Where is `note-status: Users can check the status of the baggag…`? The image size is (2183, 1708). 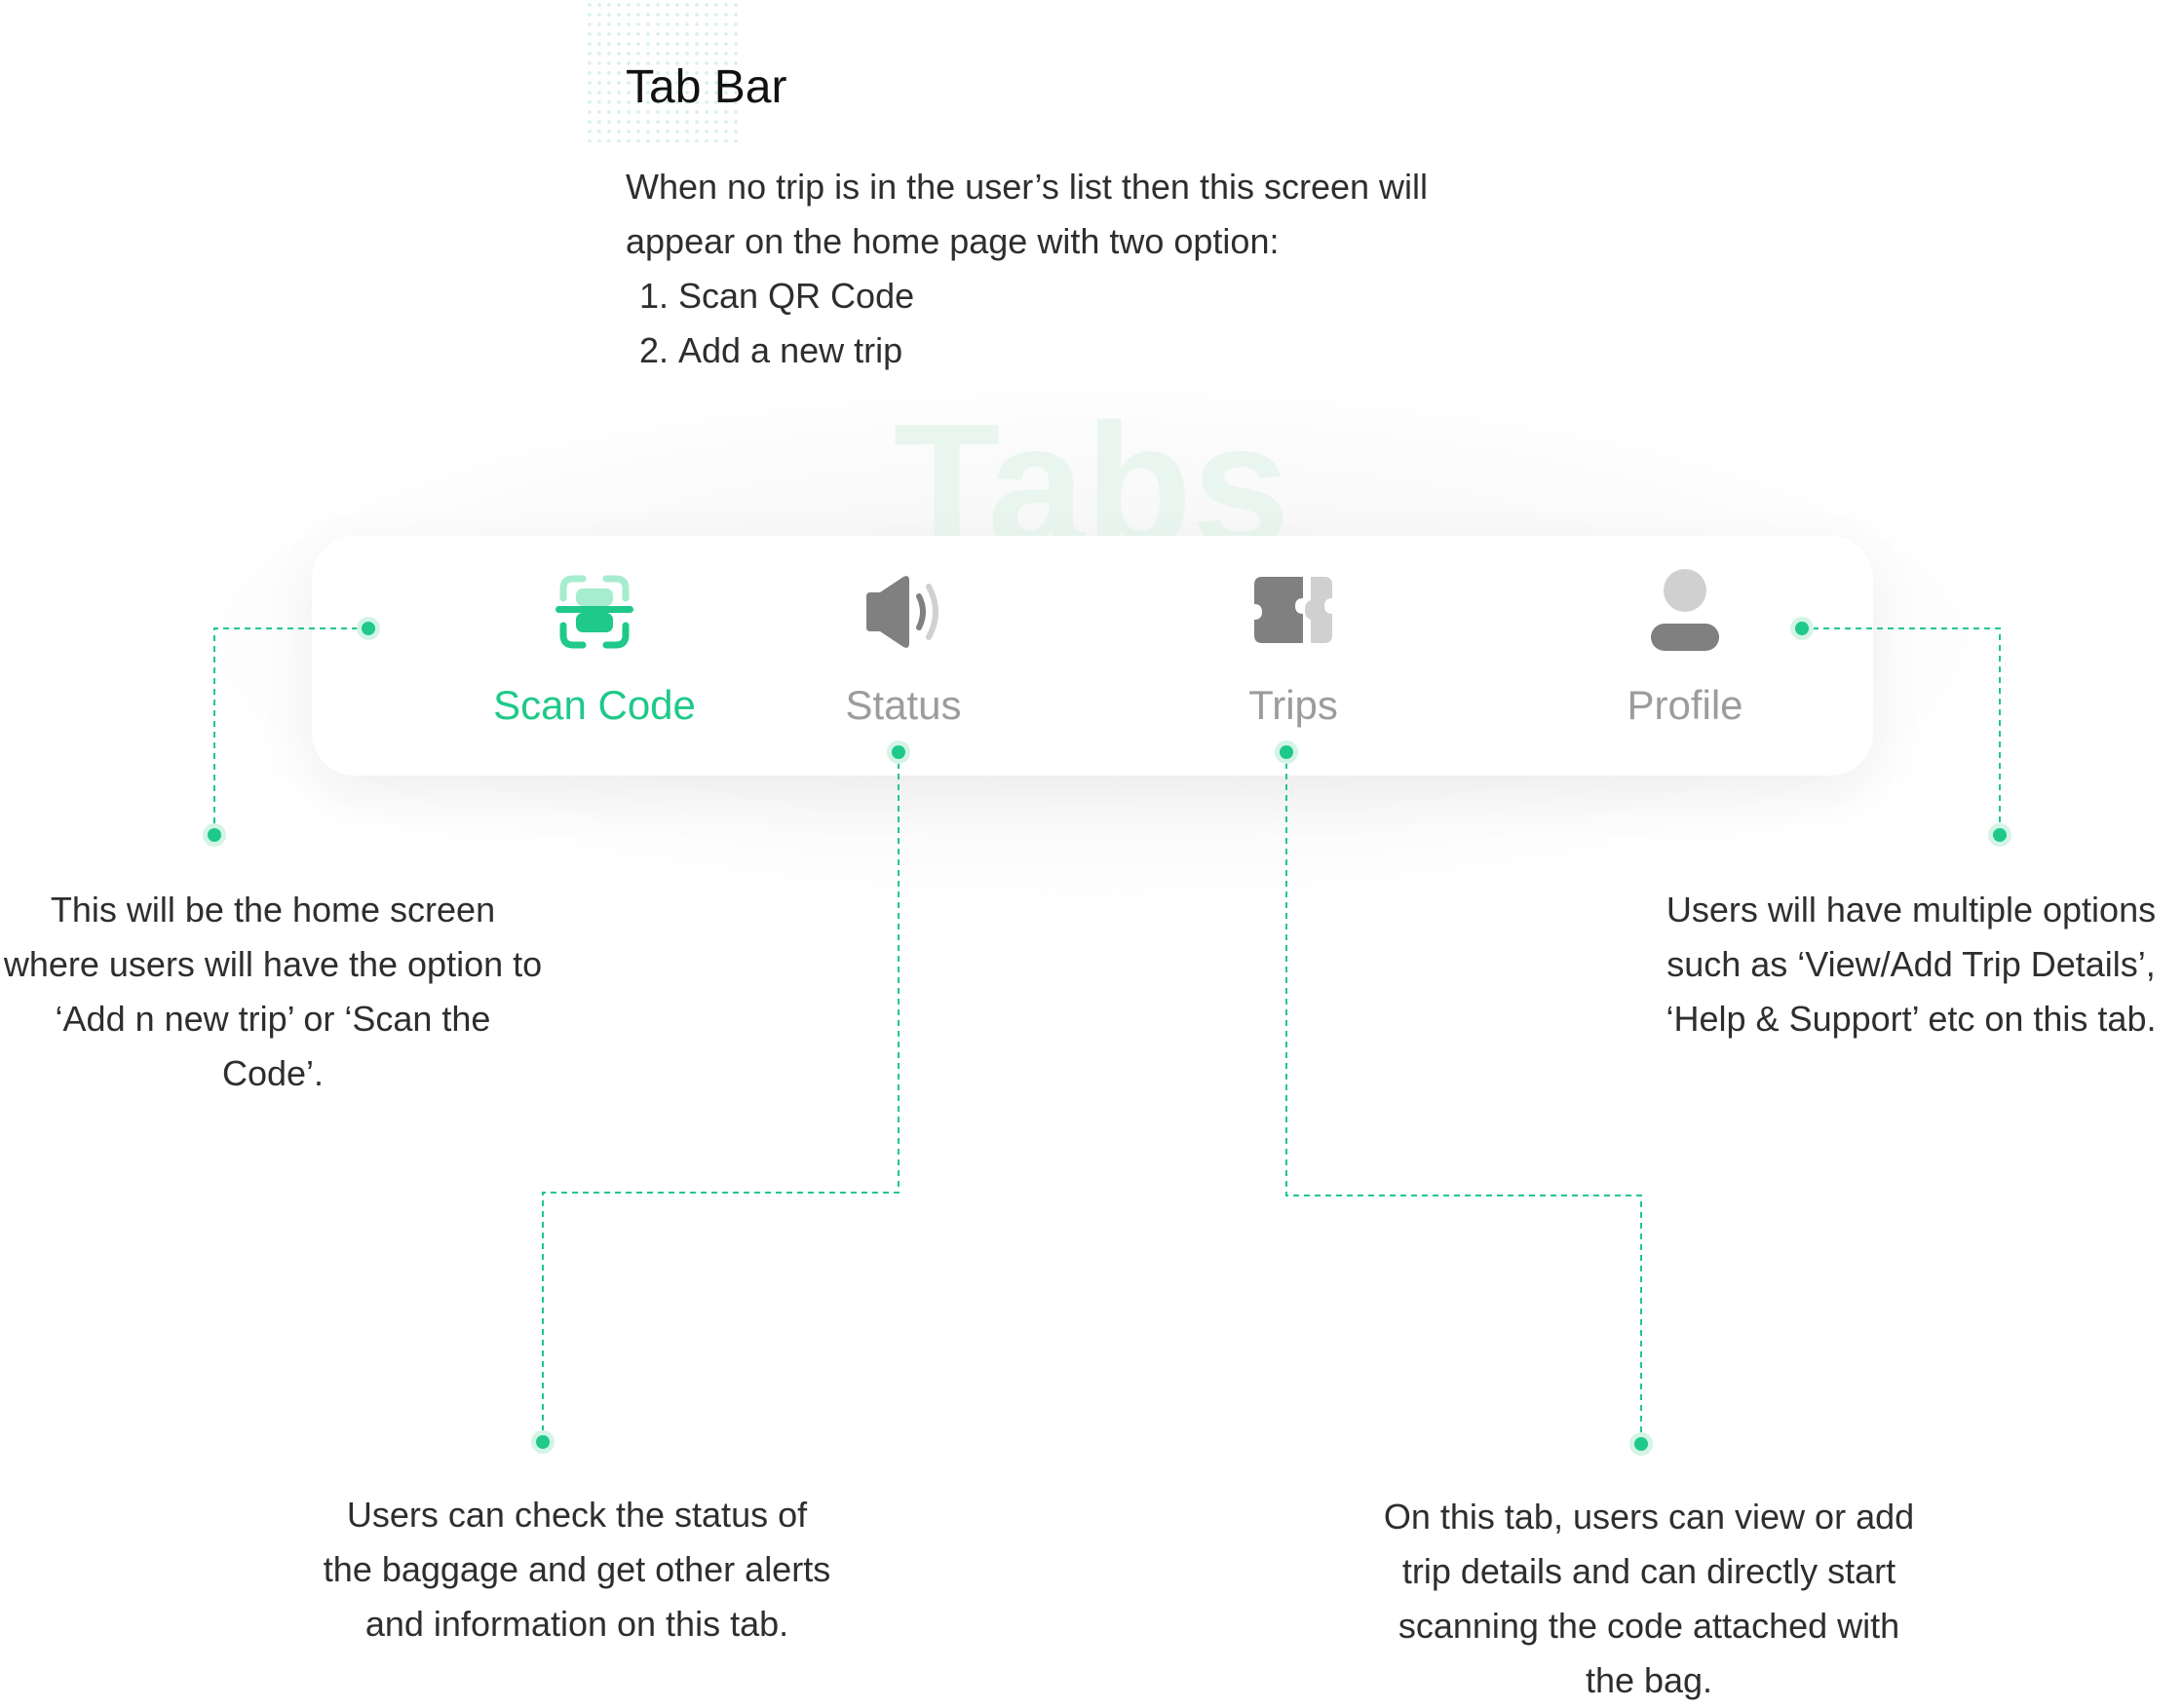
note-status: Users can check the status of the baggag… is located at coordinates (577, 1570).